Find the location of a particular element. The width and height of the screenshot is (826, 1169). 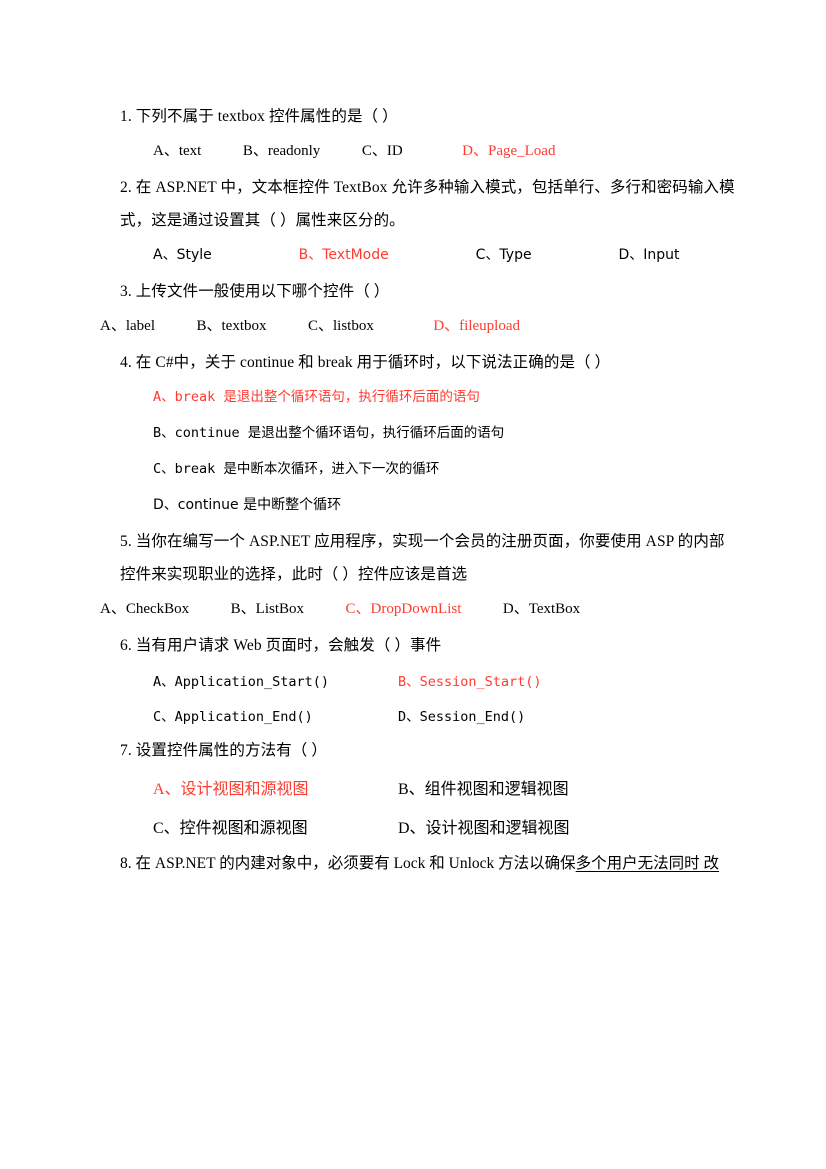

question-3-options: A、label B、textbox C、listbox D、fileupload is located at coordinates (410, 326).